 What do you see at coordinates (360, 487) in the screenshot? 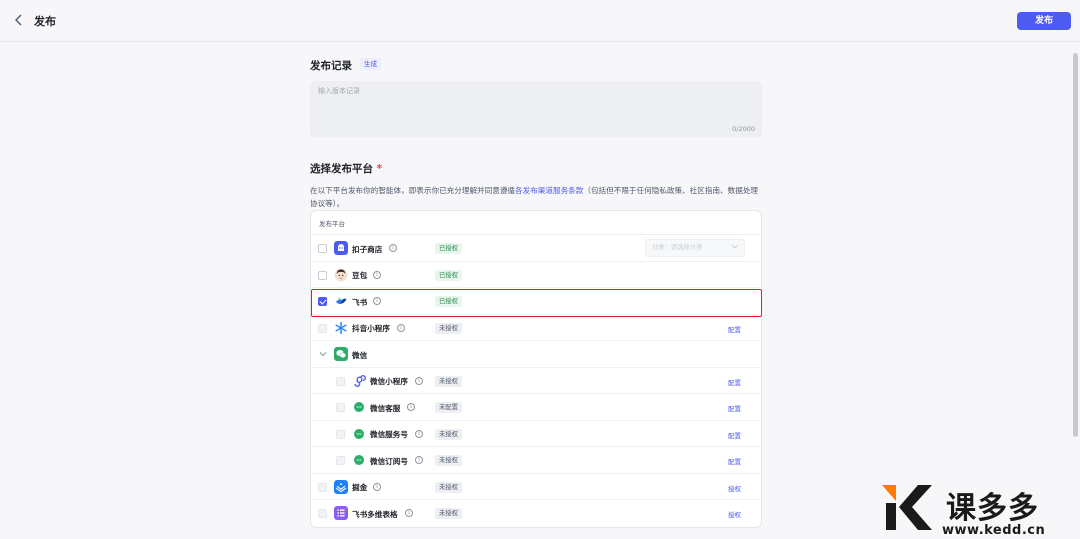
I see `platform-name: 掘金` at bounding box center [360, 487].